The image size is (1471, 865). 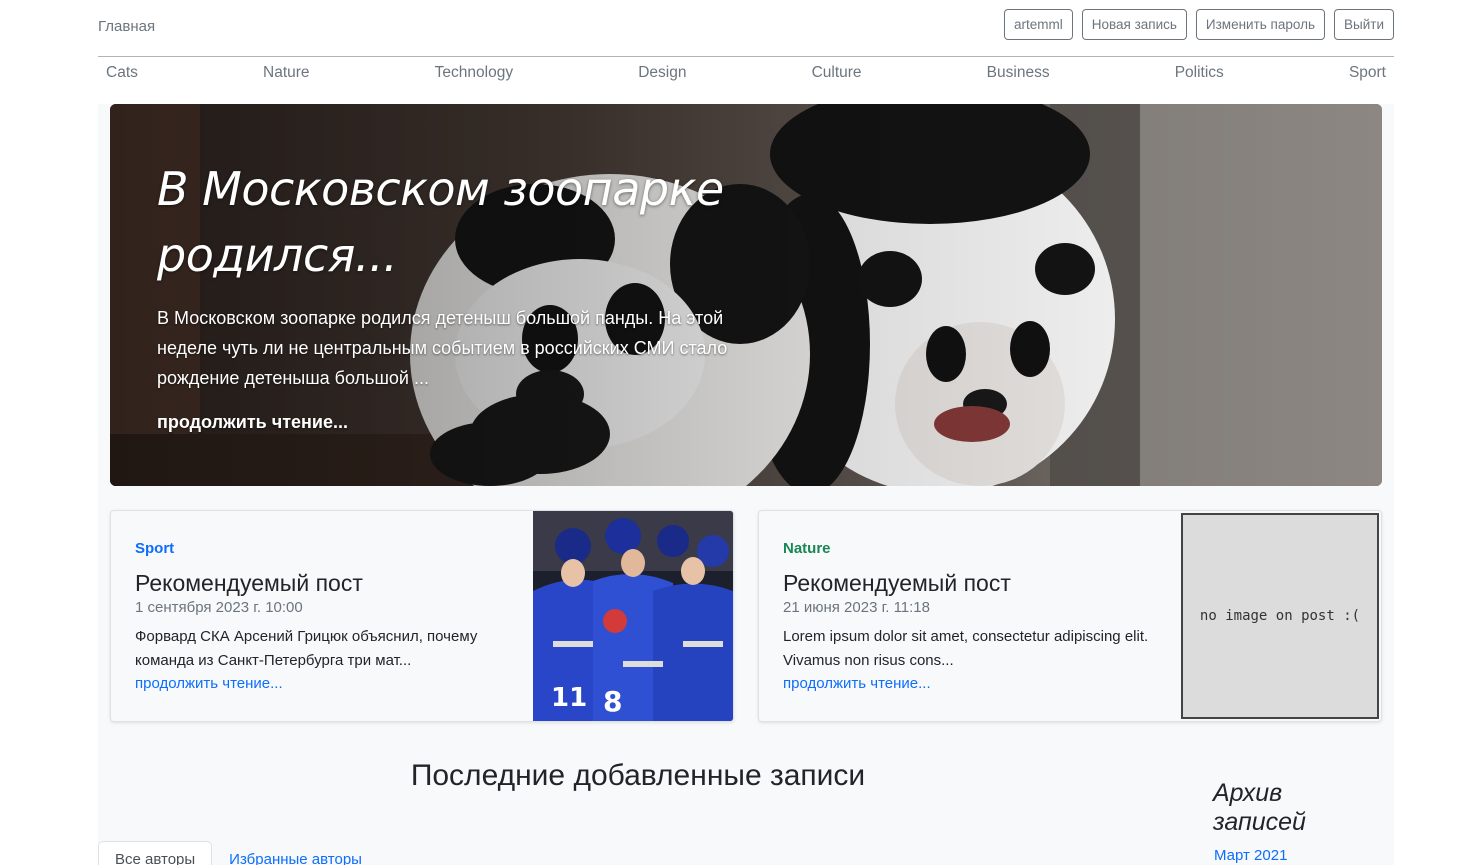 I want to click on tab-favorite-authors: Избранные авторы, so click(x=295, y=853).